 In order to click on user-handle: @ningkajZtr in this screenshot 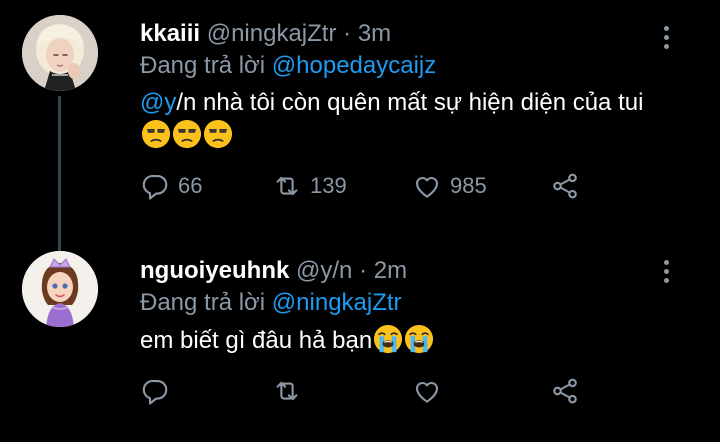, I will do `click(272, 33)`.